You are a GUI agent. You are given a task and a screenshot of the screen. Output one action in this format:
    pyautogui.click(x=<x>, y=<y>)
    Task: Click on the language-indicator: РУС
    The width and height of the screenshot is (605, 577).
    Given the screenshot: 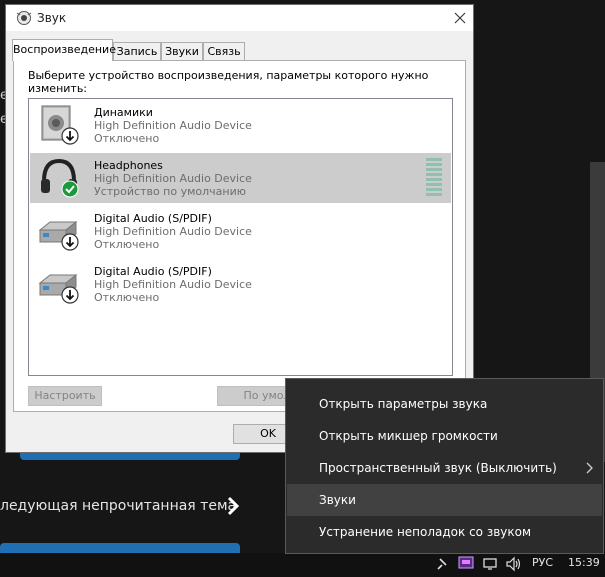 What is the action you would take?
    pyautogui.click(x=542, y=562)
    